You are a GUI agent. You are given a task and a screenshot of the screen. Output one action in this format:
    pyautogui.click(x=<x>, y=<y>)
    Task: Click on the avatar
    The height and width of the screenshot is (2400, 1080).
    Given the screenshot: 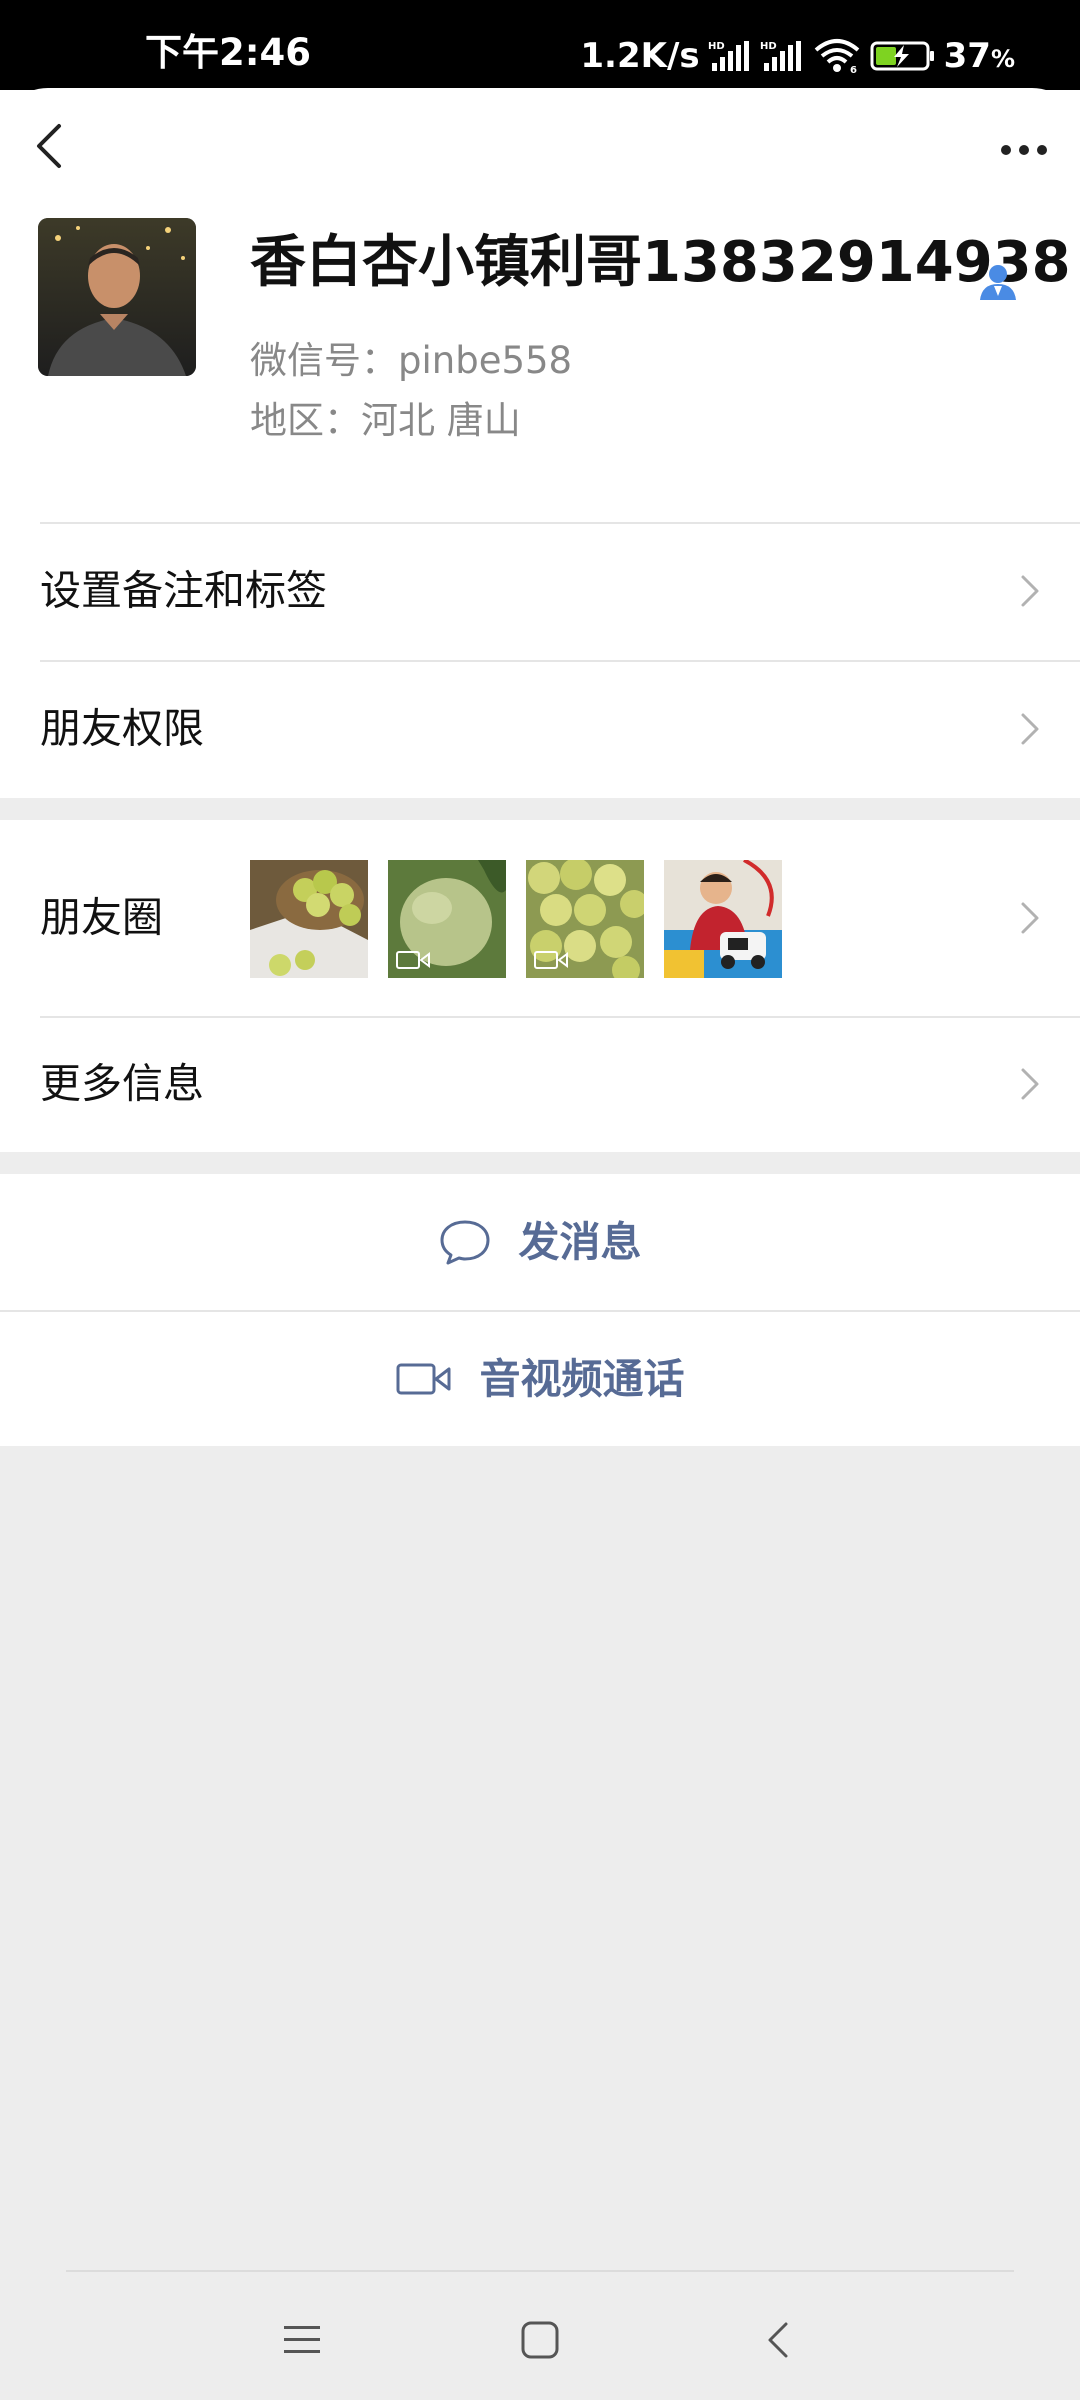 What is the action you would take?
    pyautogui.click(x=117, y=297)
    